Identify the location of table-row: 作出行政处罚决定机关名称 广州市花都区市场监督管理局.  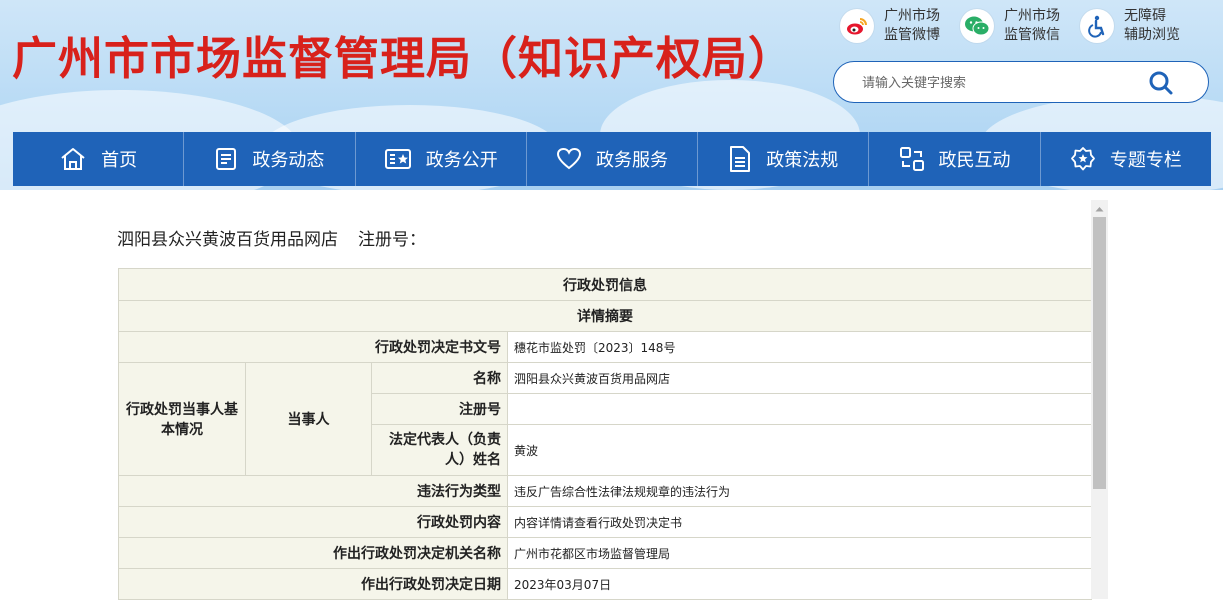
(605, 553).